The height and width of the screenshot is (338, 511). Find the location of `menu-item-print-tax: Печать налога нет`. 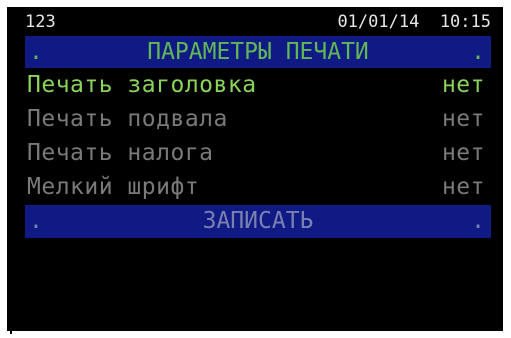

menu-item-print-tax: Печать налога нет is located at coordinates (258, 153).